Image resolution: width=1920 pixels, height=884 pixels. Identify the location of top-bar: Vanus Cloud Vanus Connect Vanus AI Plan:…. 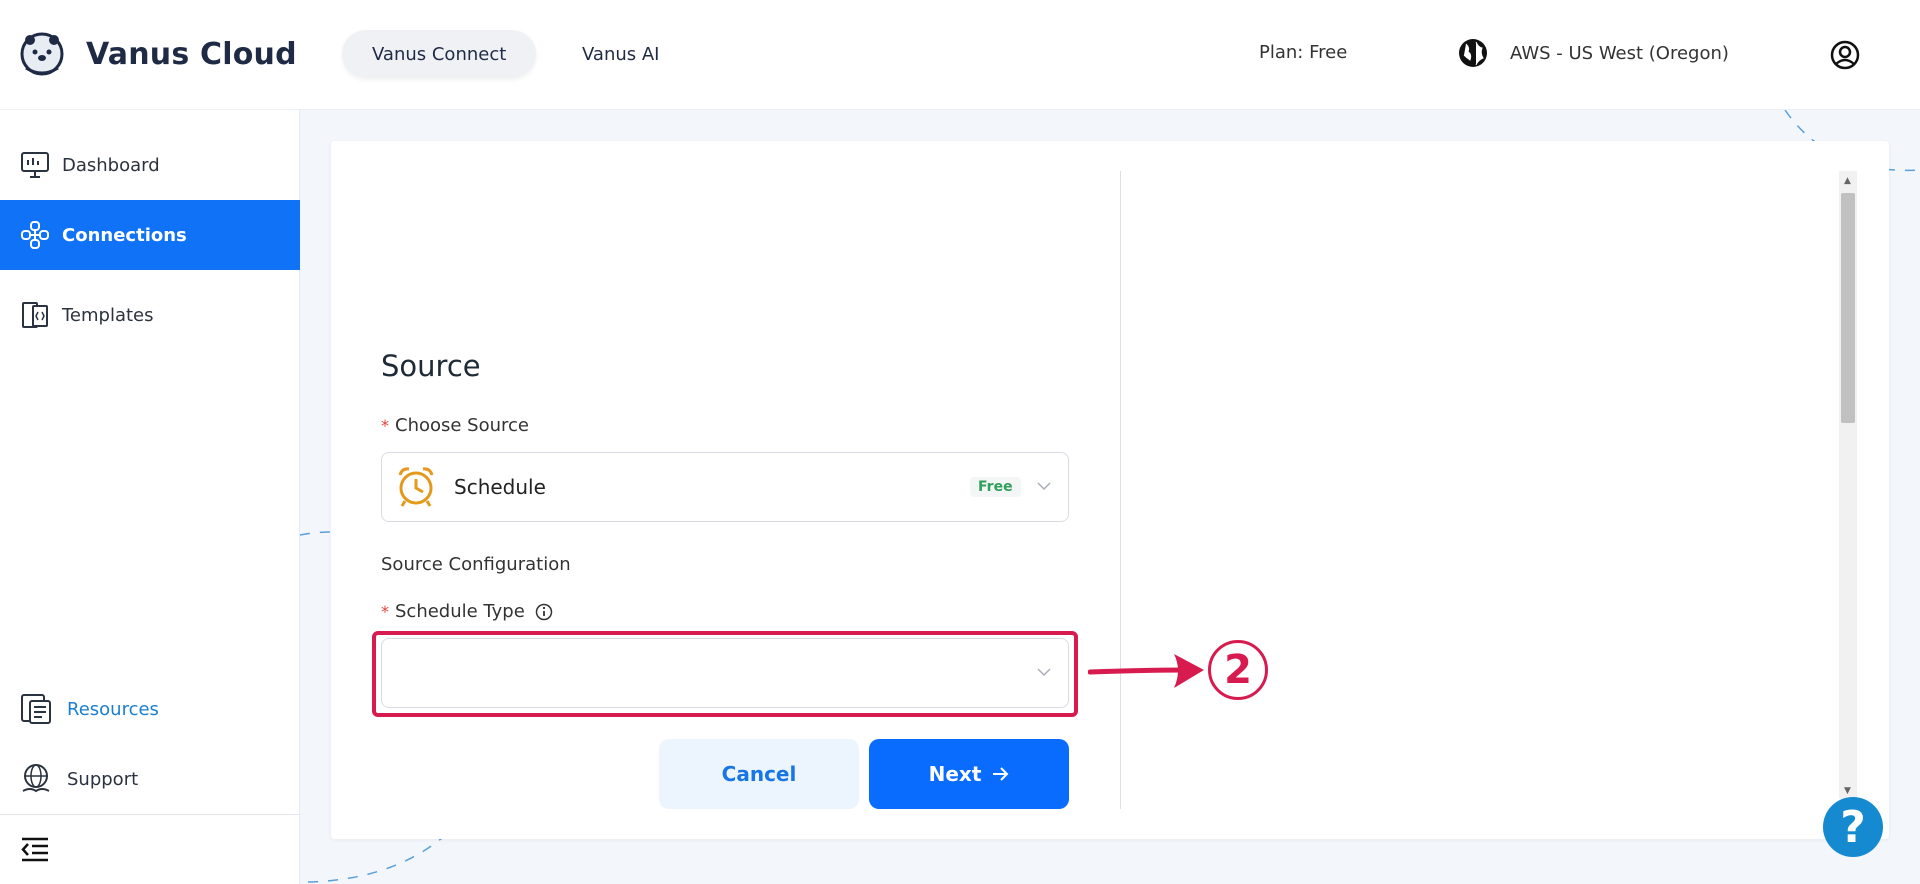
(960, 55).